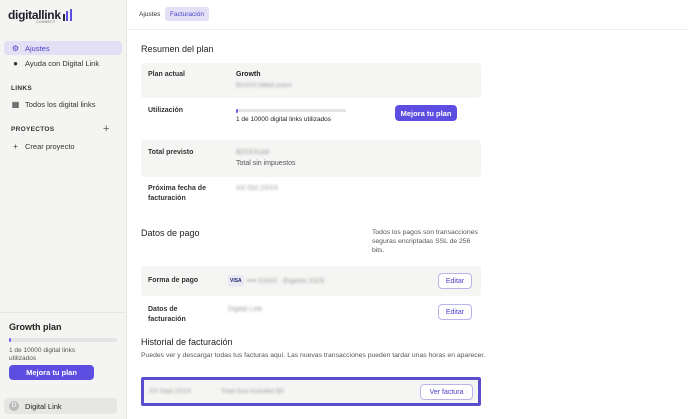  I want to click on card-info: VISA •••• XXXX · Expires XX/X, so click(276, 281).